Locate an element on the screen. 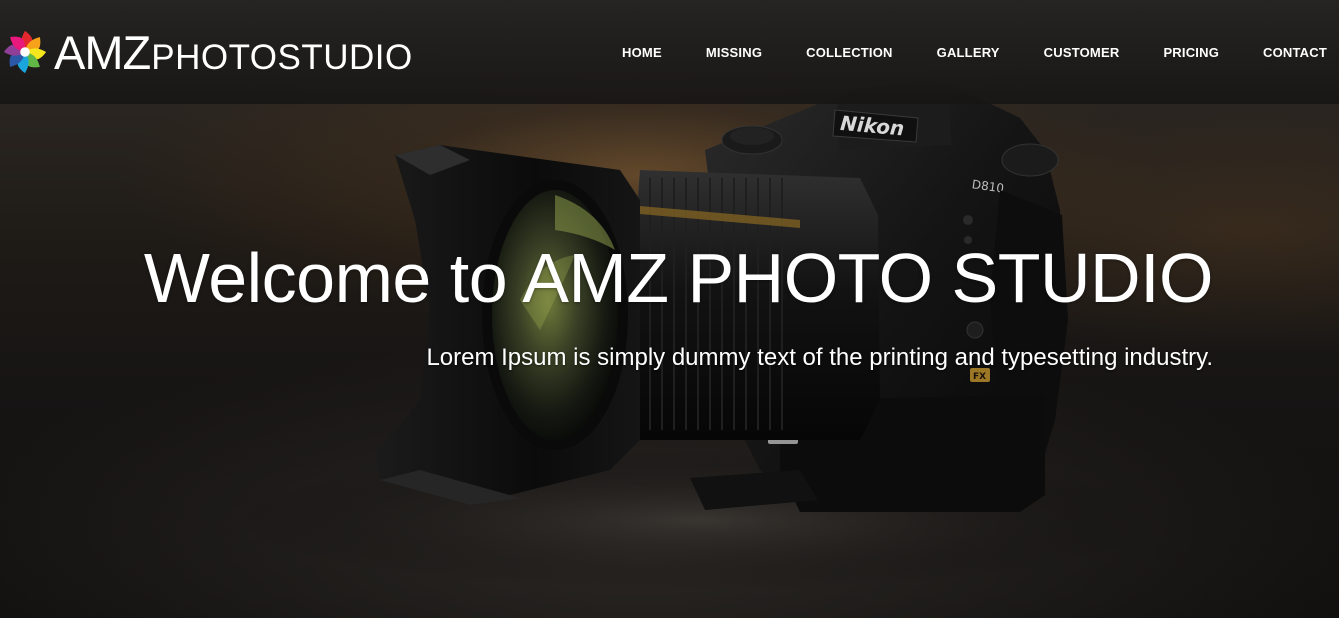  nav-item-gallery: GALLERY is located at coordinates (946, 52).